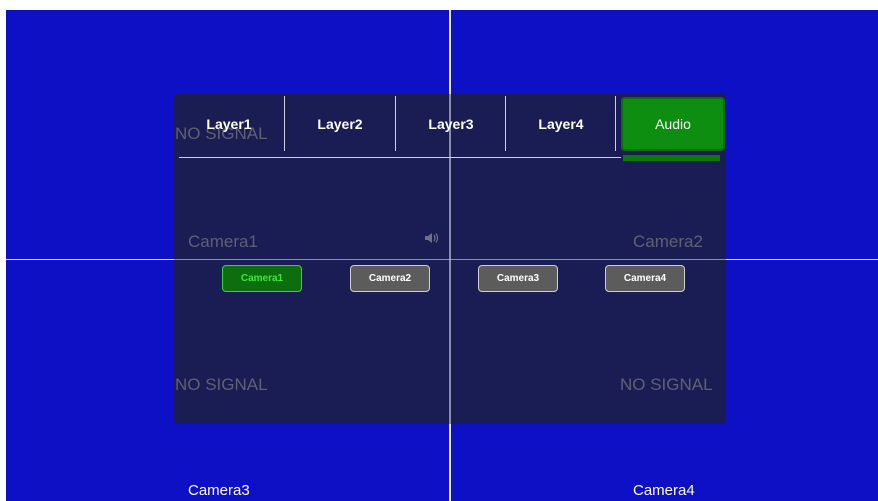  What do you see at coordinates (671, 158) in the screenshot?
I see `active-tab-indicator` at bounding box center [671, 158].